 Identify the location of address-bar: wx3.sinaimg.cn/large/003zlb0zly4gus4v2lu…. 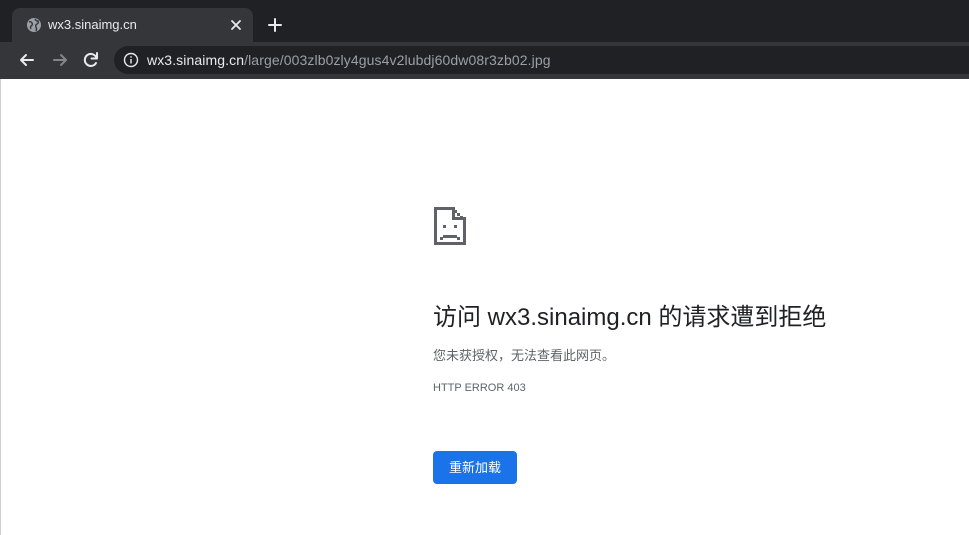
(541, 60).